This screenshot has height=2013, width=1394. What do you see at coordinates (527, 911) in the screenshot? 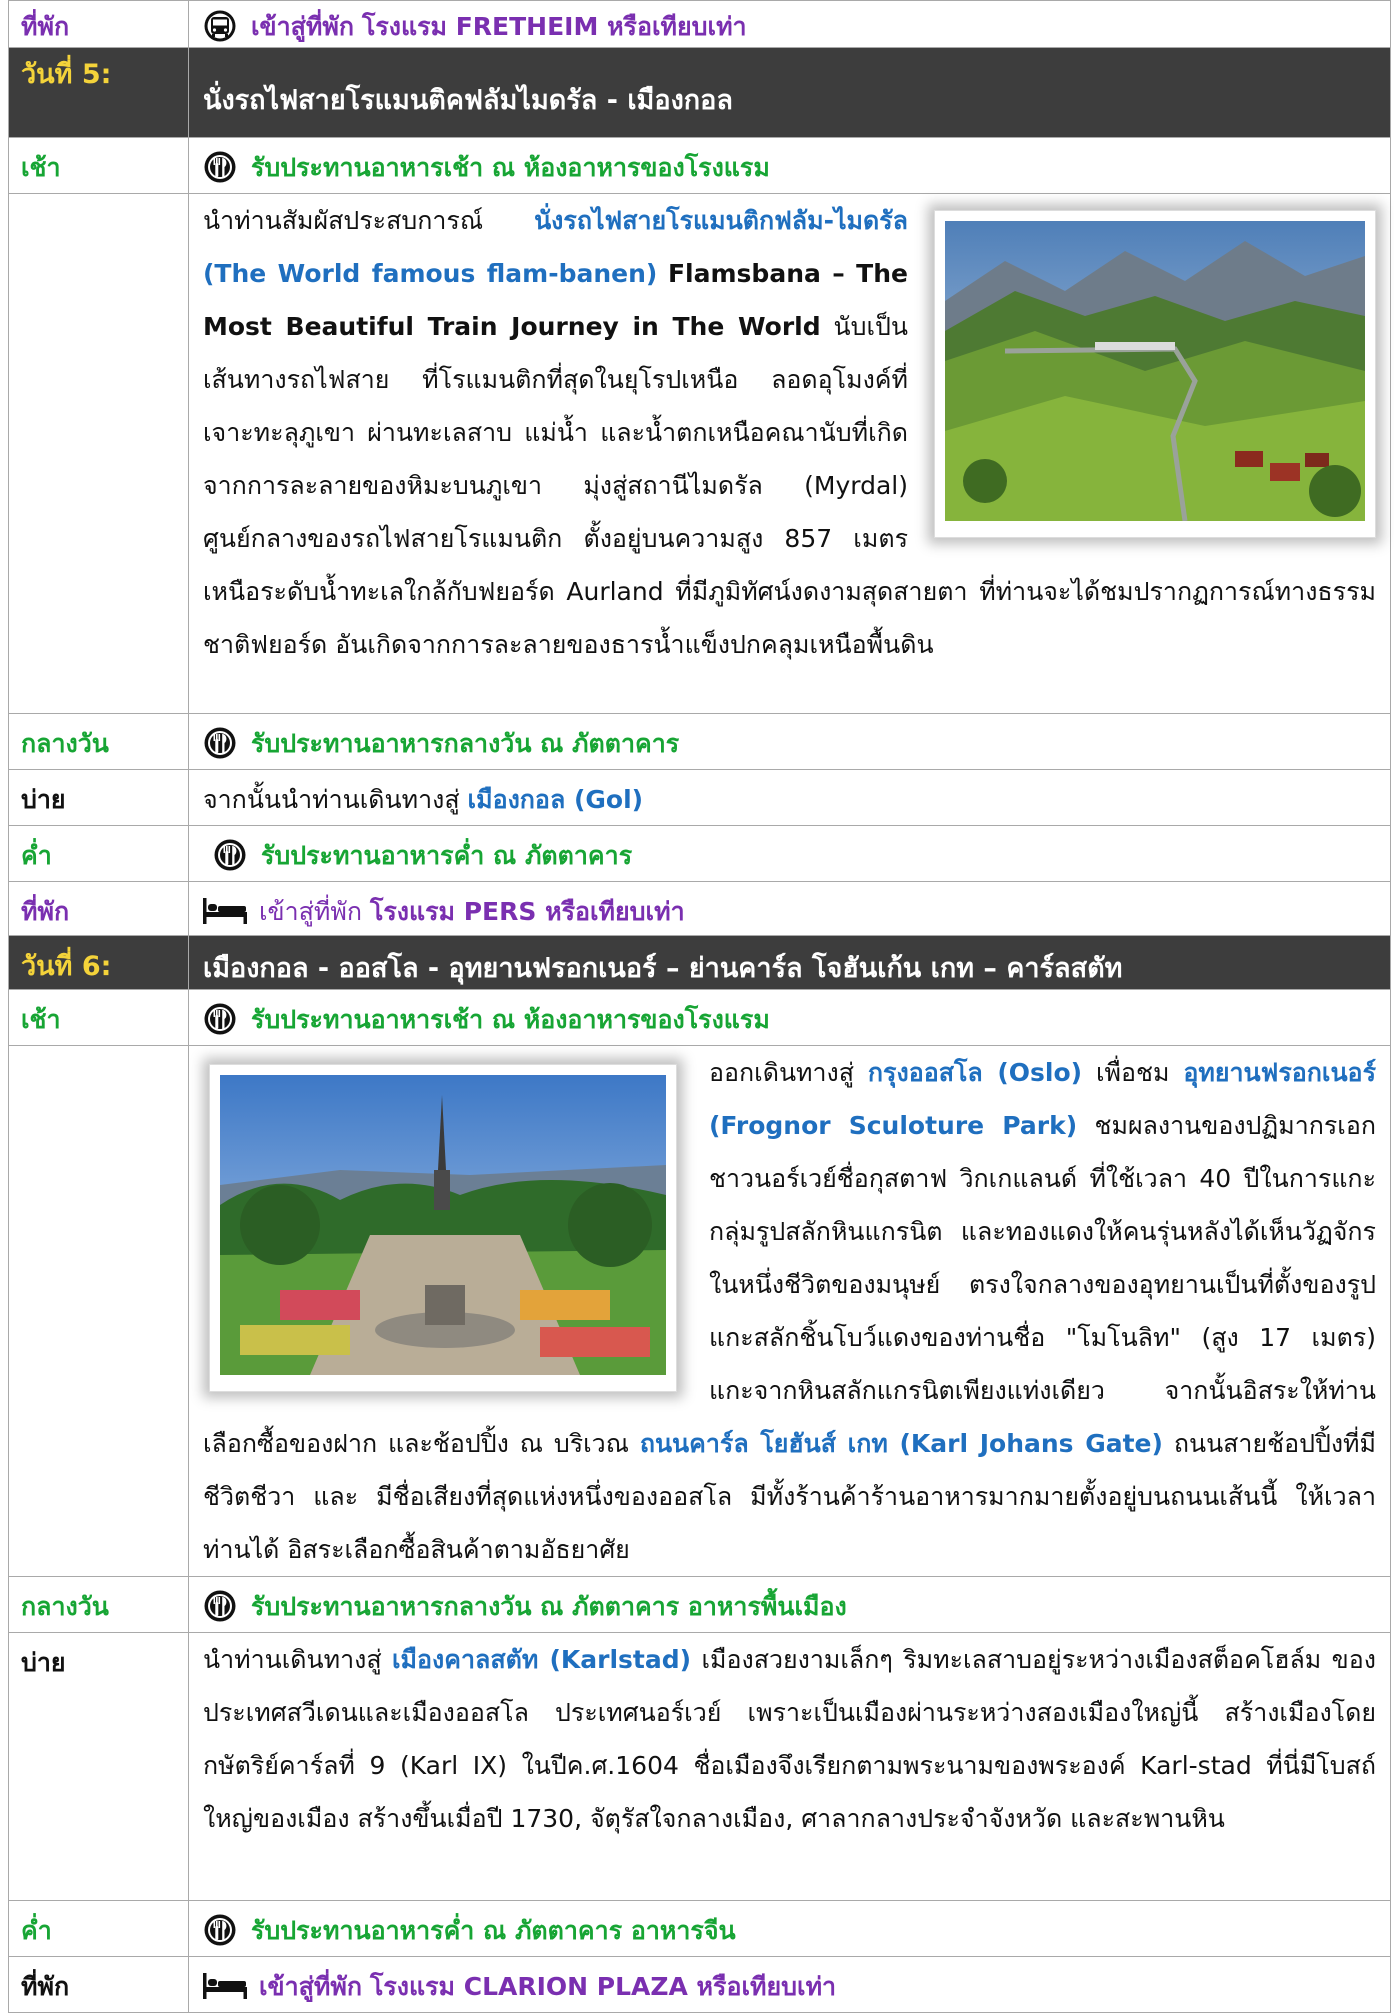
I see `day-5-lodging-hotel: โรงแรม PERS หรือเทียบเท่า` at bounding box center [527, 911].